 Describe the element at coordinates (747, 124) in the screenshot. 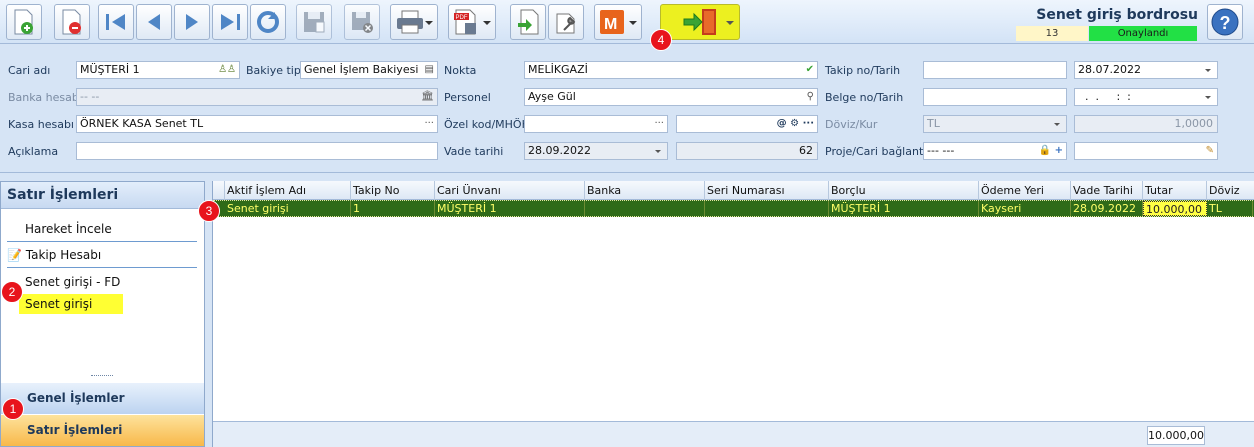

I see `mhok-field: @ ⚙ ···` at that location.